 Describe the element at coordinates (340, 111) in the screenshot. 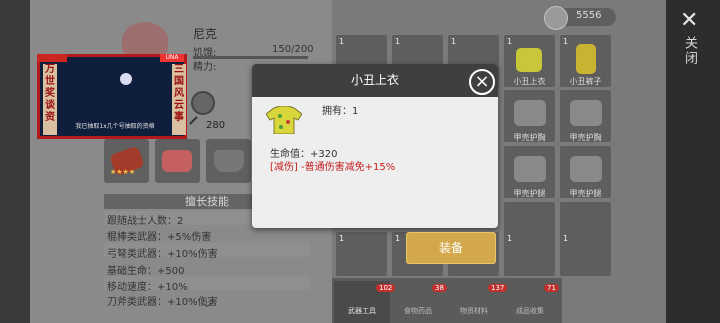

I see `owned-count: 拥有：1` at that location.